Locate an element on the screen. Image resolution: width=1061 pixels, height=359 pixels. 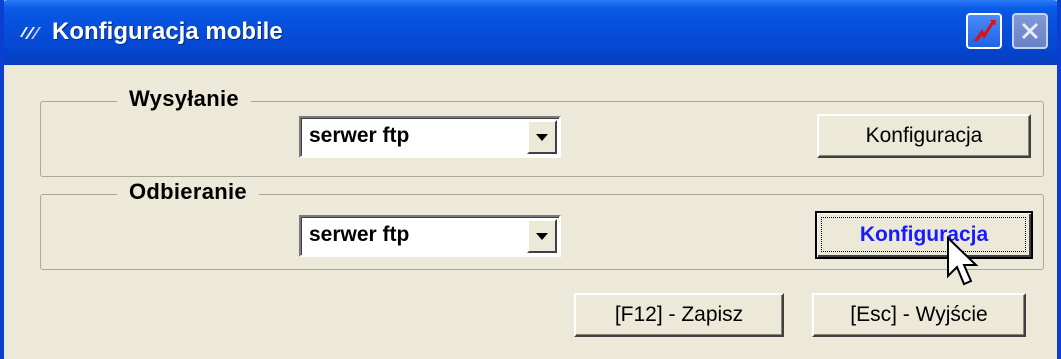
send-config-label: Konfiguracja is located at coordinates (924, 135).